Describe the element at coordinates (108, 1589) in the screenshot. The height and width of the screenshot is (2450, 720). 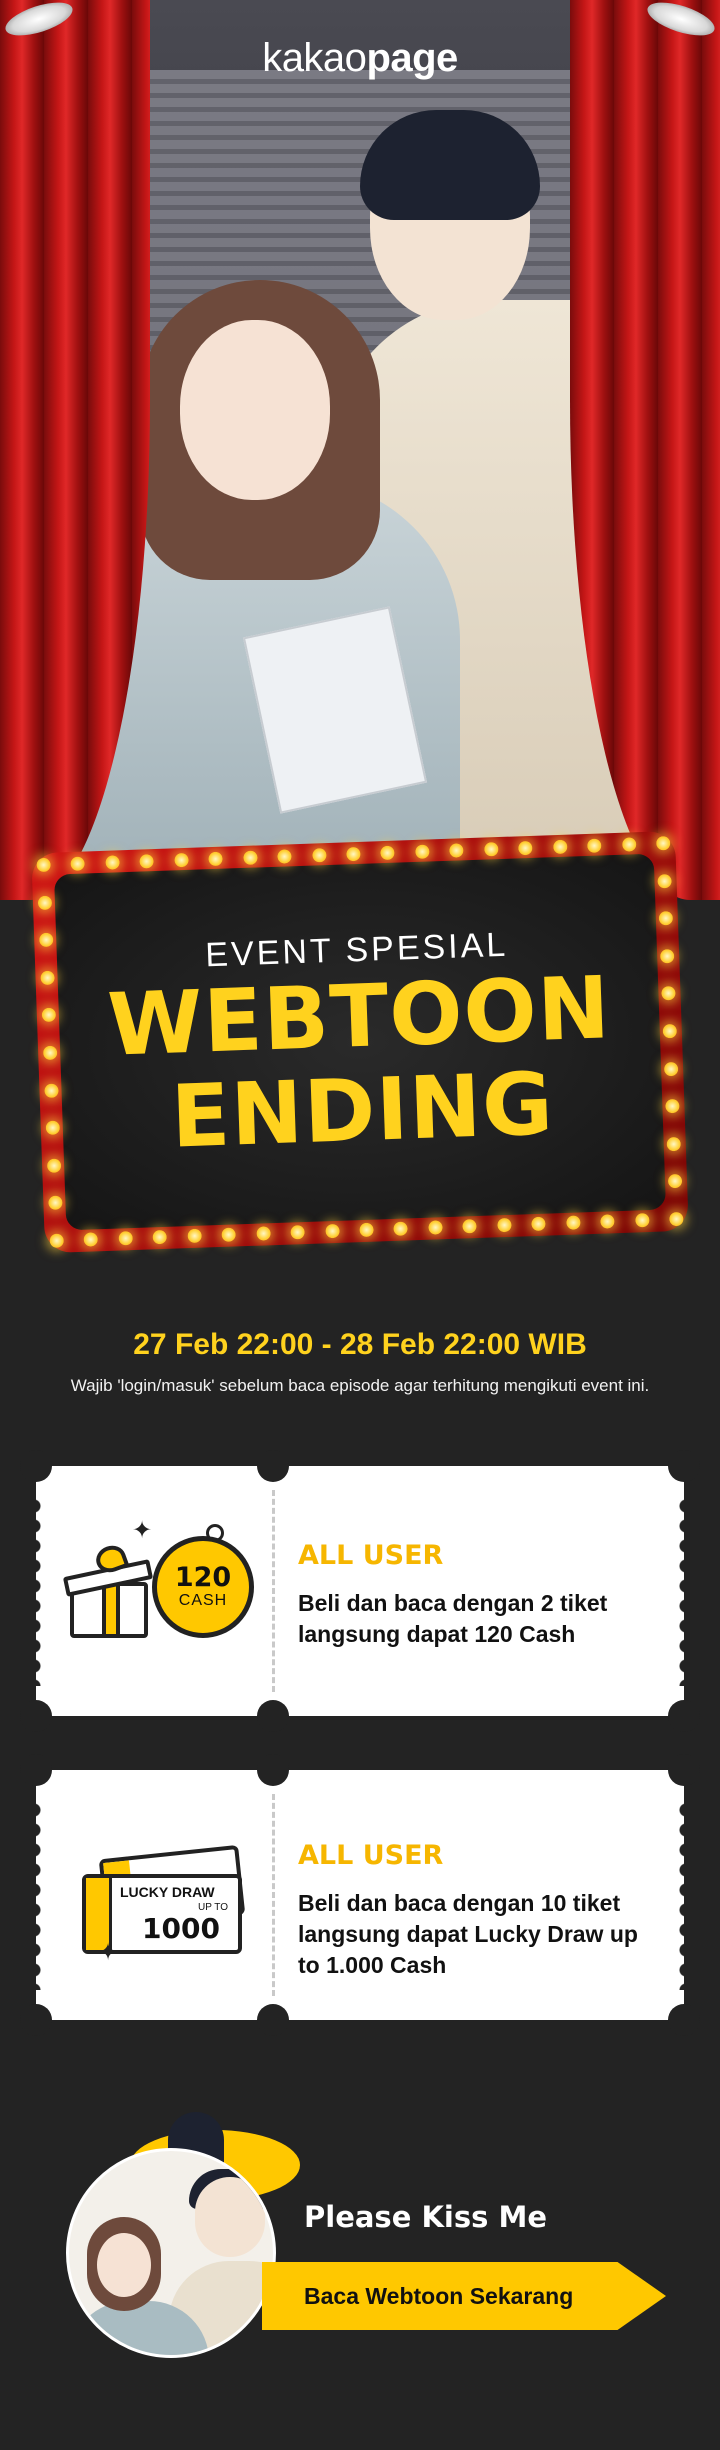
I see `gift-box-icon` at that location.